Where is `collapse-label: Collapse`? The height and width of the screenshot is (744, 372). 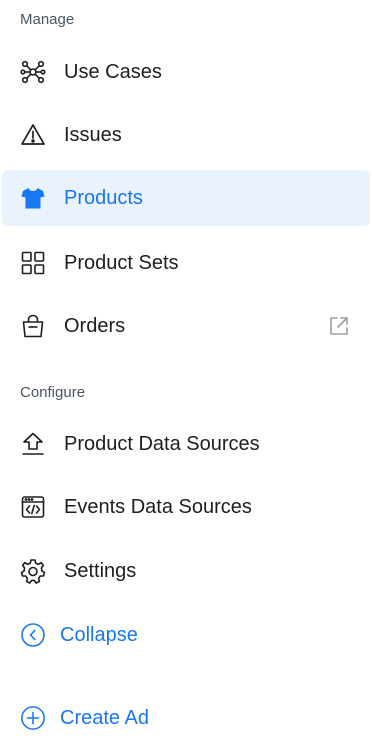
collapse-label: Collapse is located at coordinates (99, 635).